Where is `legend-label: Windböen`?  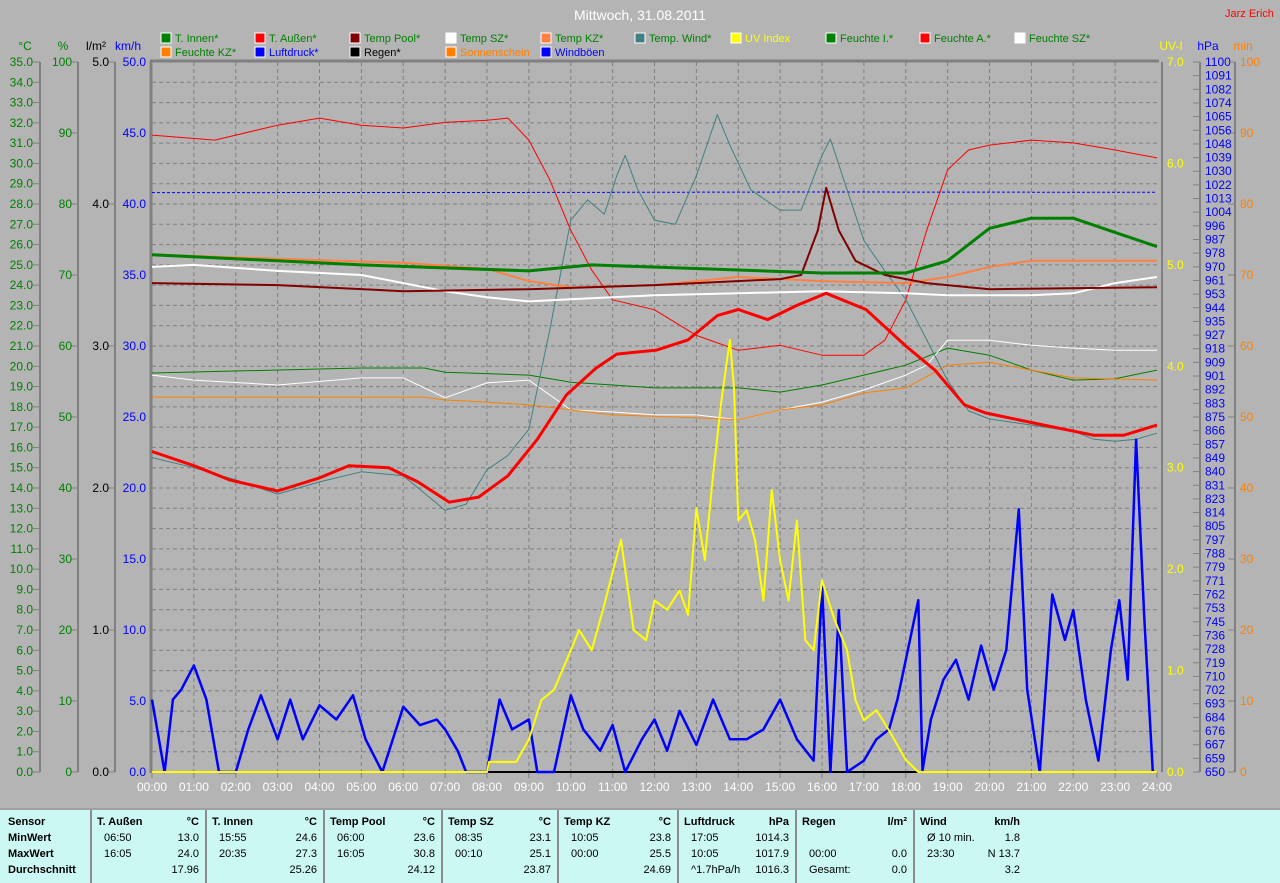
legend-label: Windböen is located at coordinates (580, 53).